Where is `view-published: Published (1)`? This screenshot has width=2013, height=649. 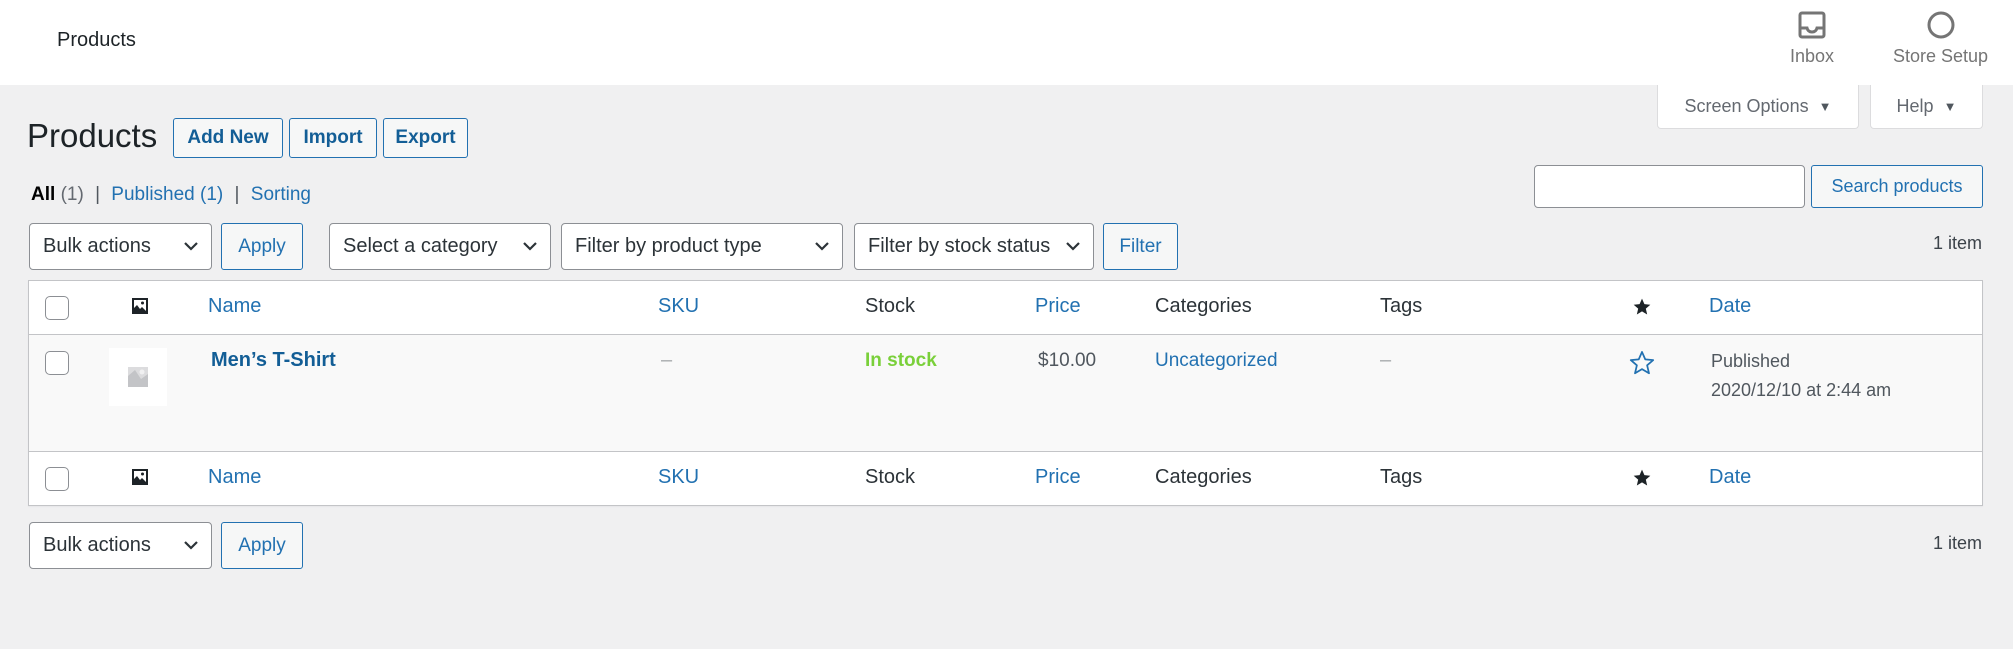 view-published: Published (1) is located at coordinates (167, 194).